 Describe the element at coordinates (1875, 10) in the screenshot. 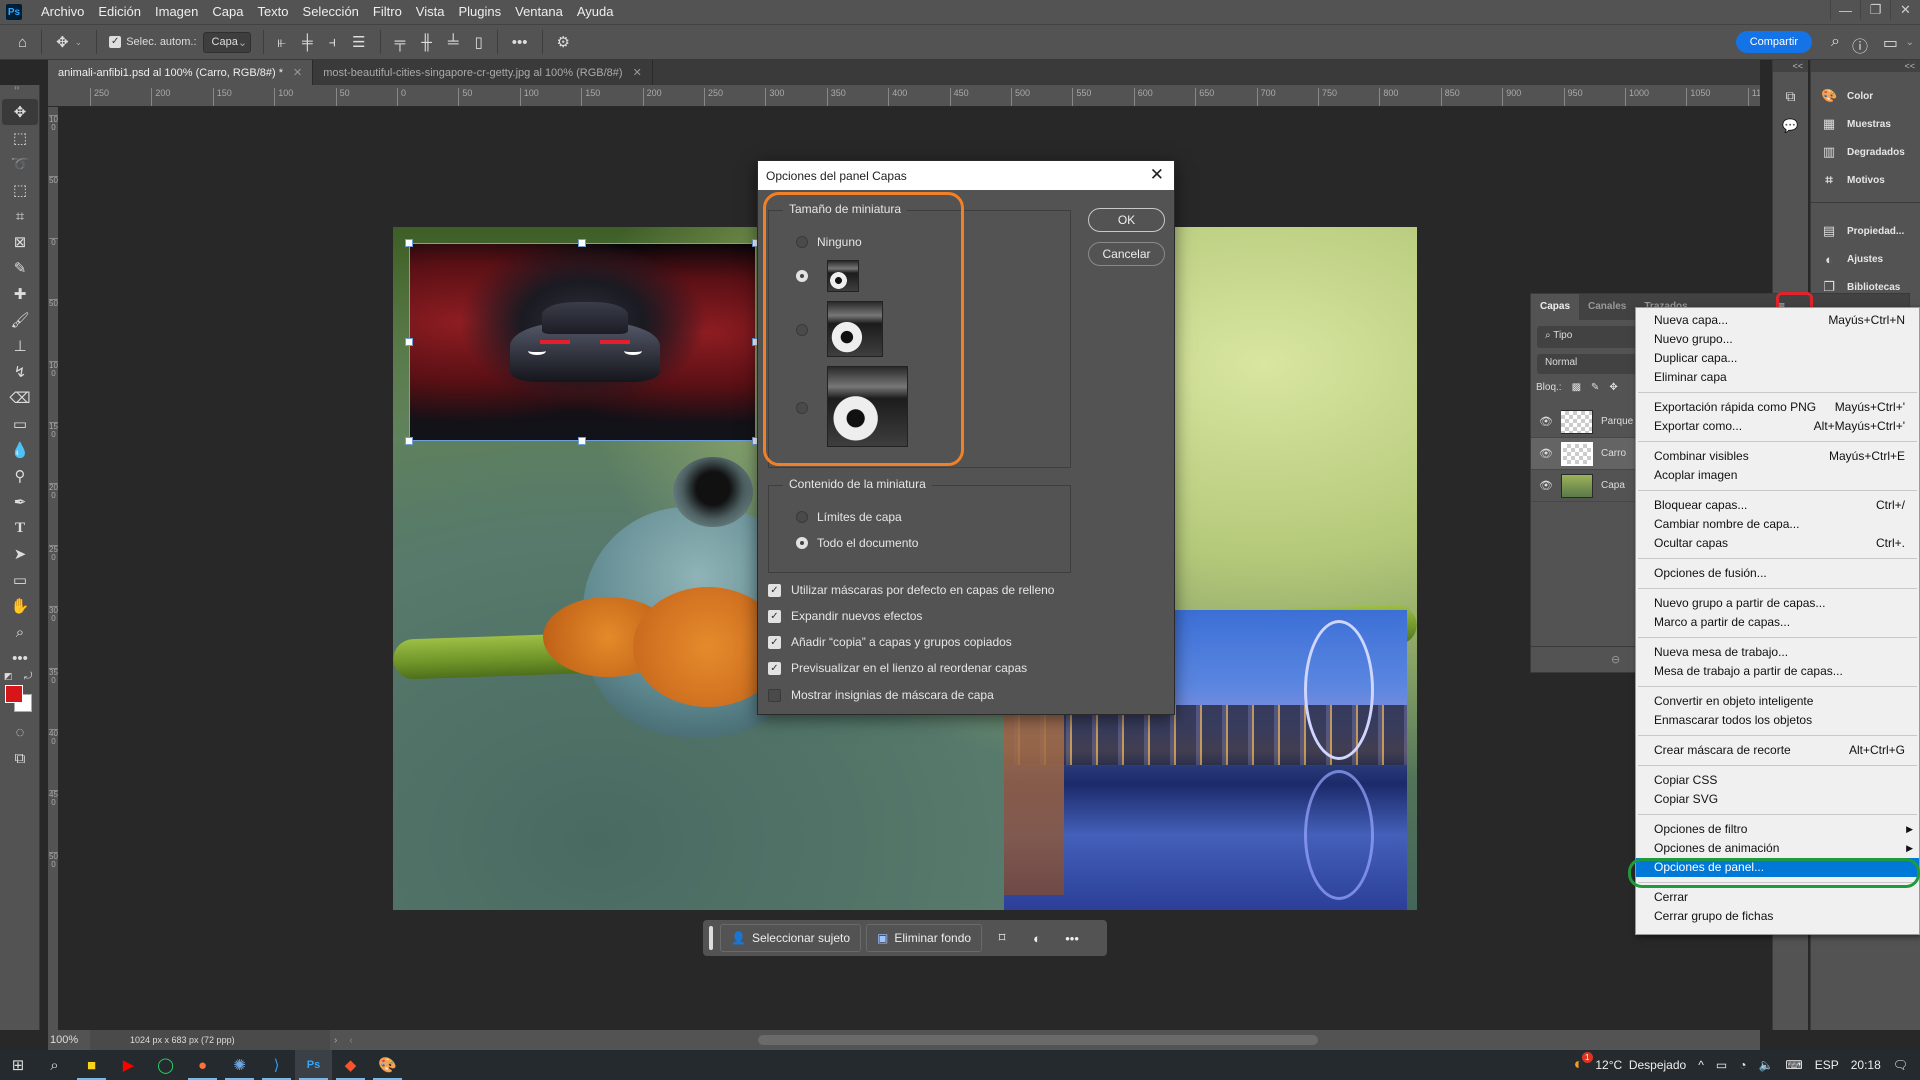

I see `restore-button: ❐` at that location.